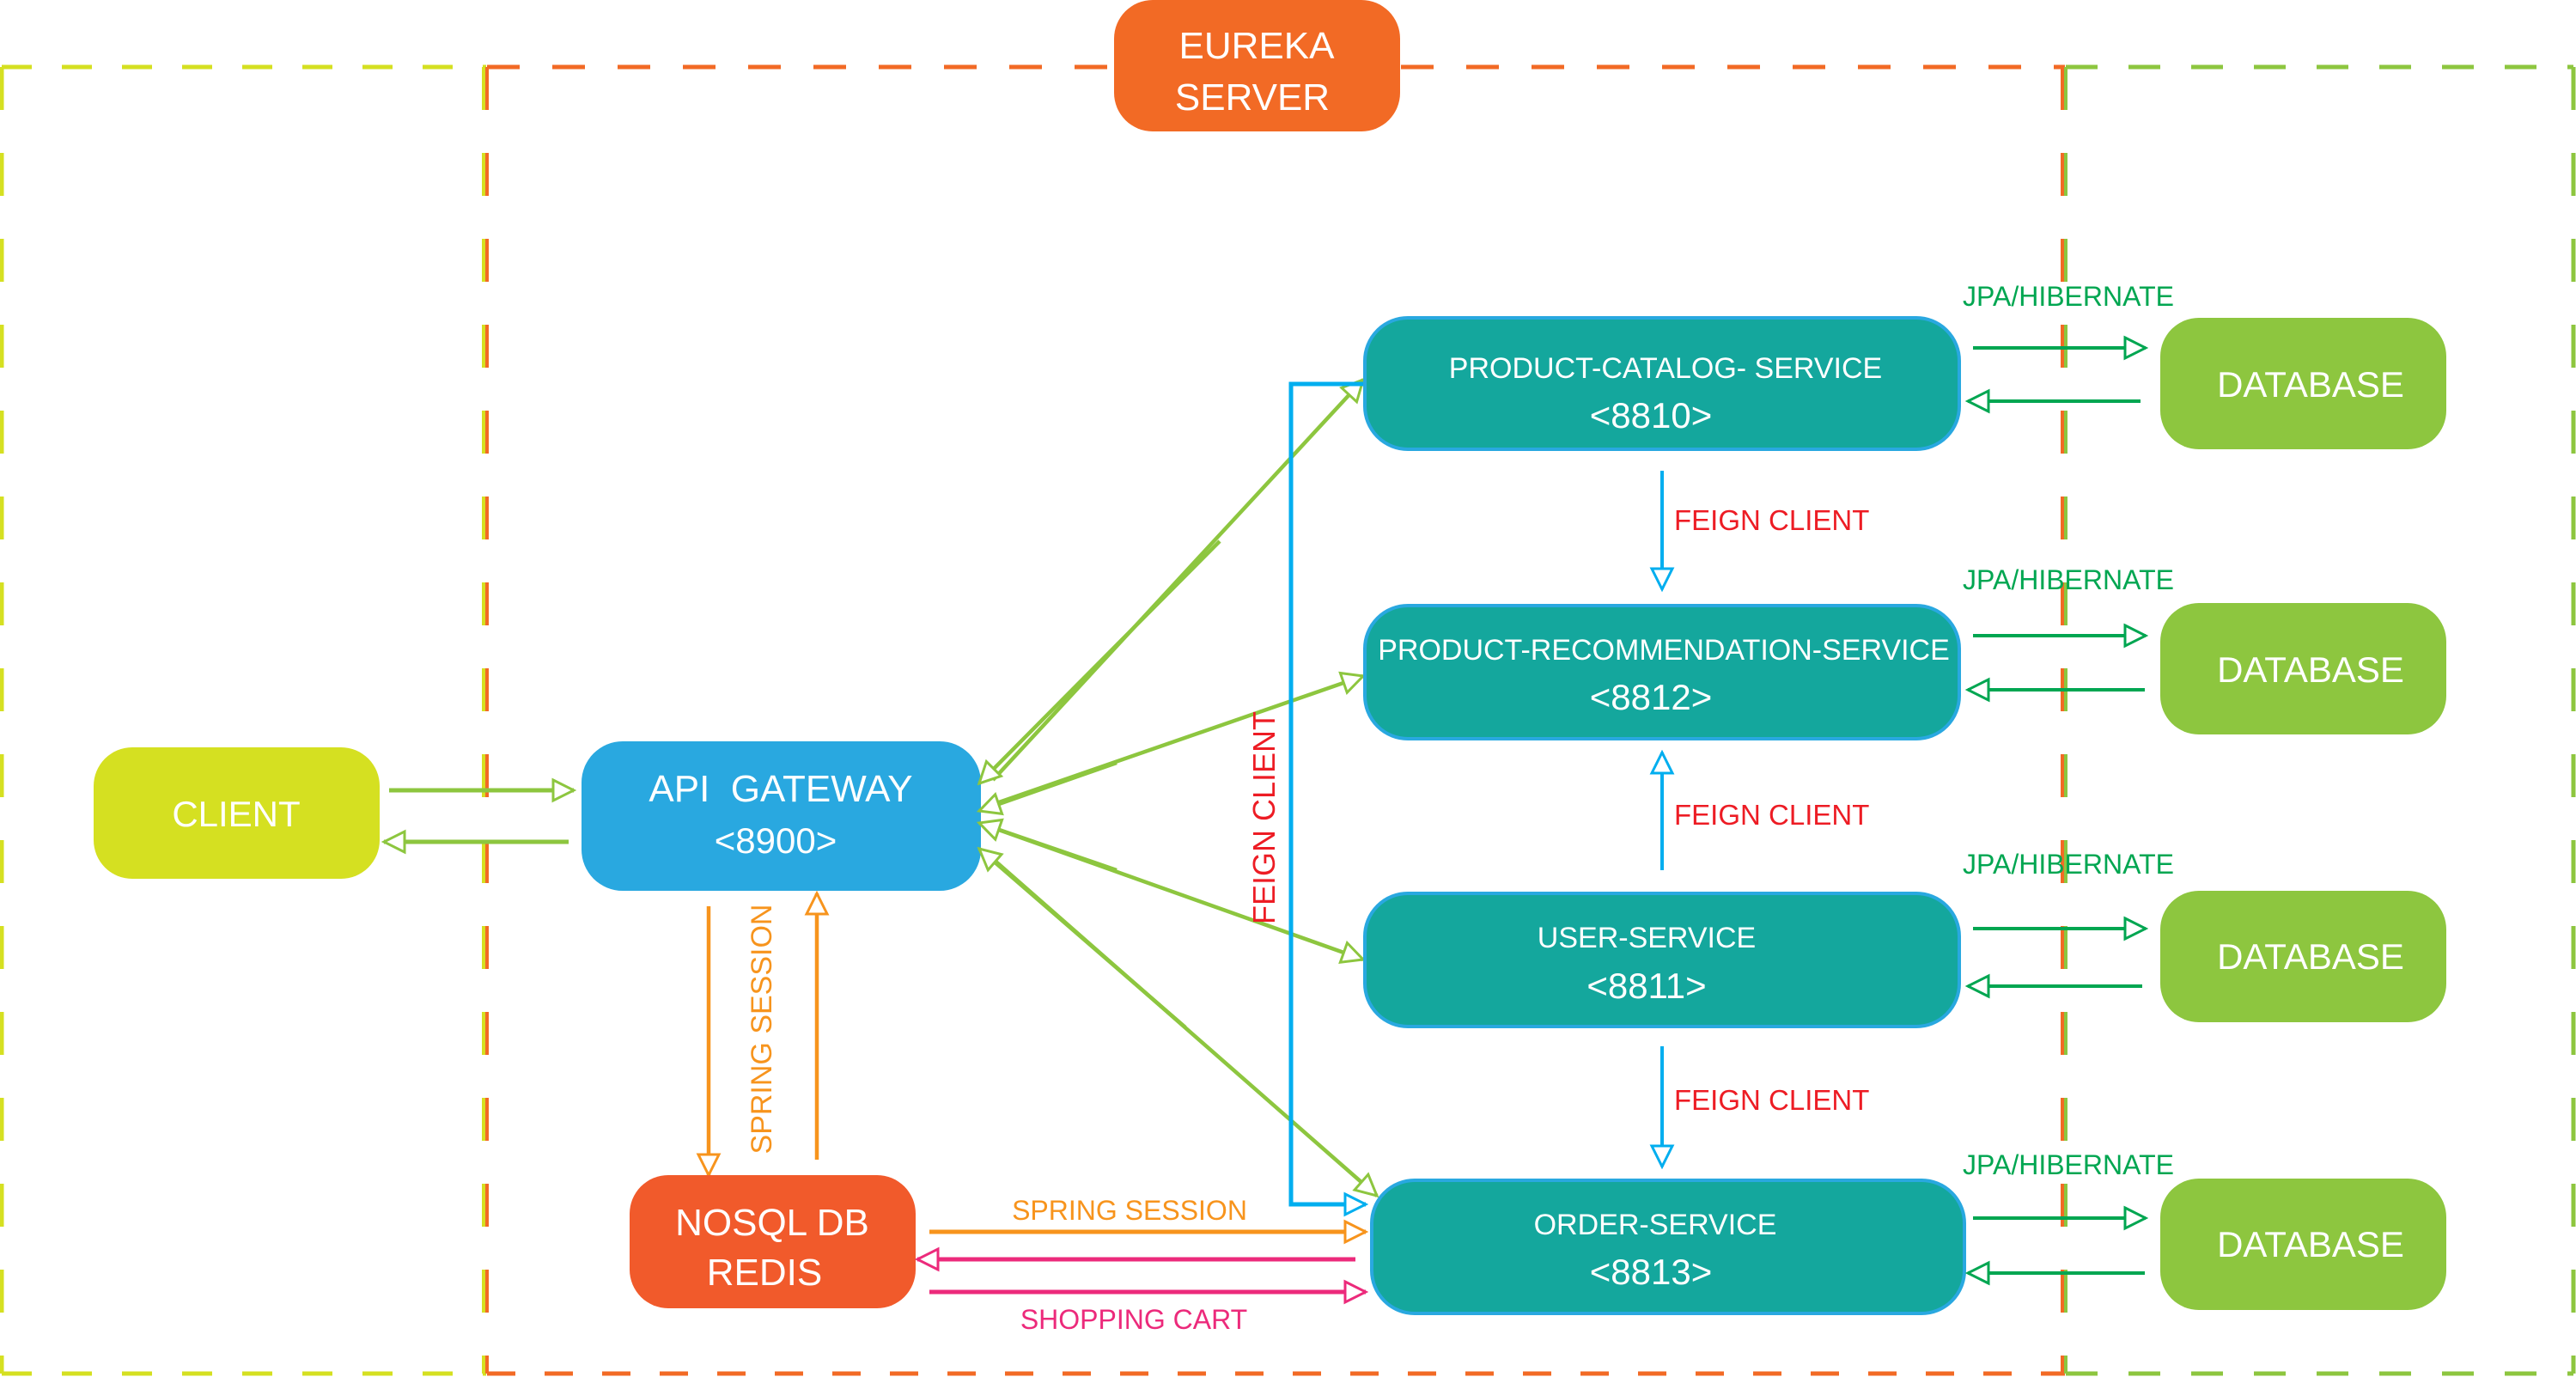 The width and height of the screenshot is (2576, 1377). Describe the element at coordinates (1651, 697) in the screenshot. I see `service-port: <8812>` at that location.